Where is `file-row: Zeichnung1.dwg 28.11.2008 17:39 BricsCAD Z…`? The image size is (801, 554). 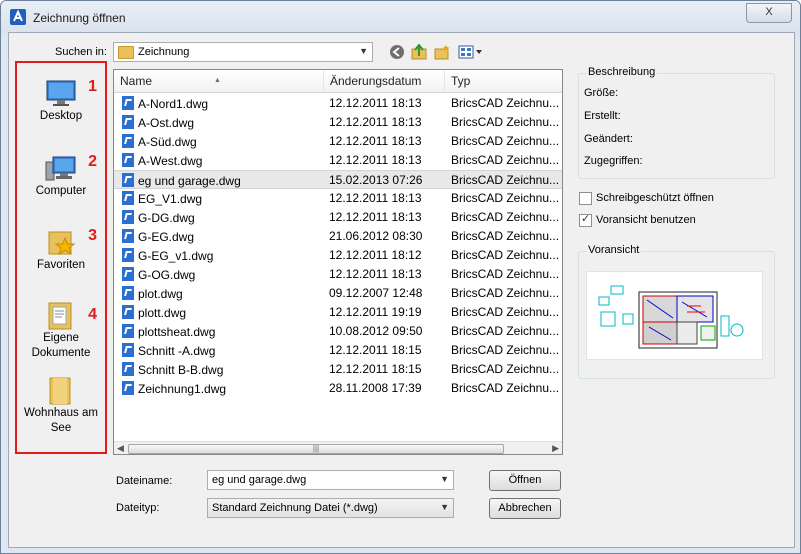 file-row: Zeichnung1.dwg 28.11.2008 17:39 BricsCAD Z… is located at coordinates (338, 388).